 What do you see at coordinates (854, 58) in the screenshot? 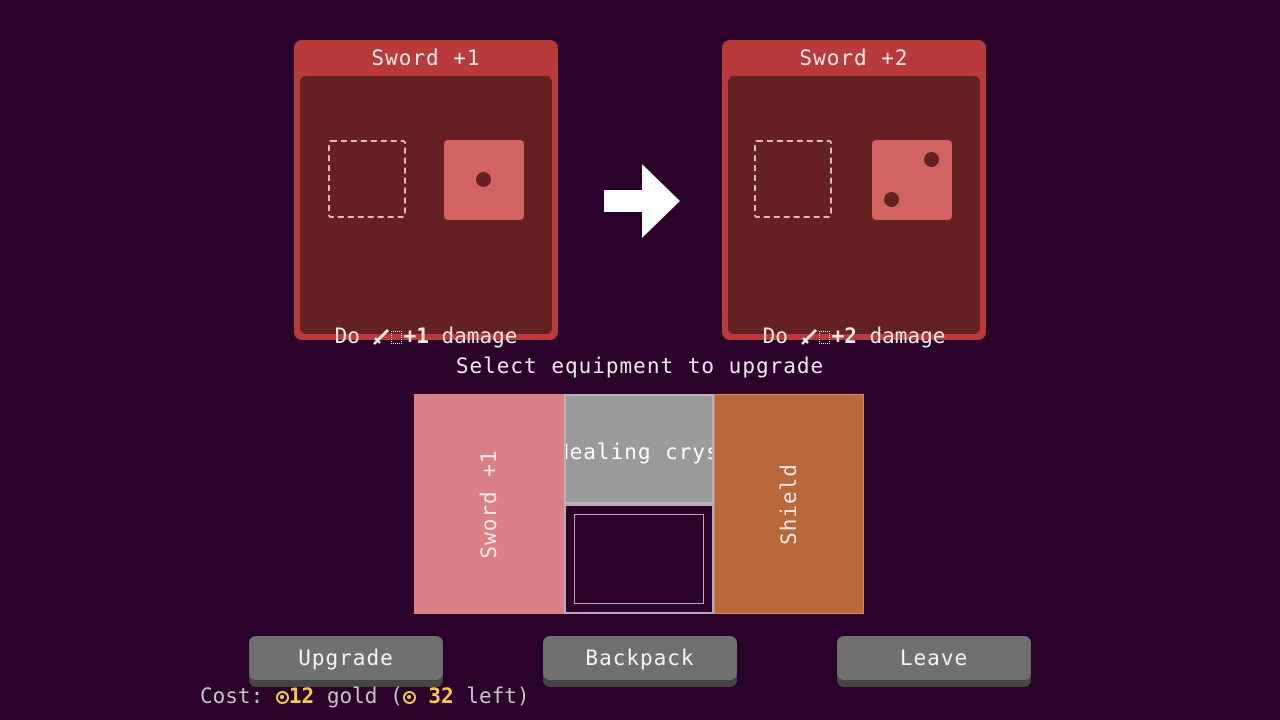
I see `card-title: Sword +2` at bounding box center [854, 58].